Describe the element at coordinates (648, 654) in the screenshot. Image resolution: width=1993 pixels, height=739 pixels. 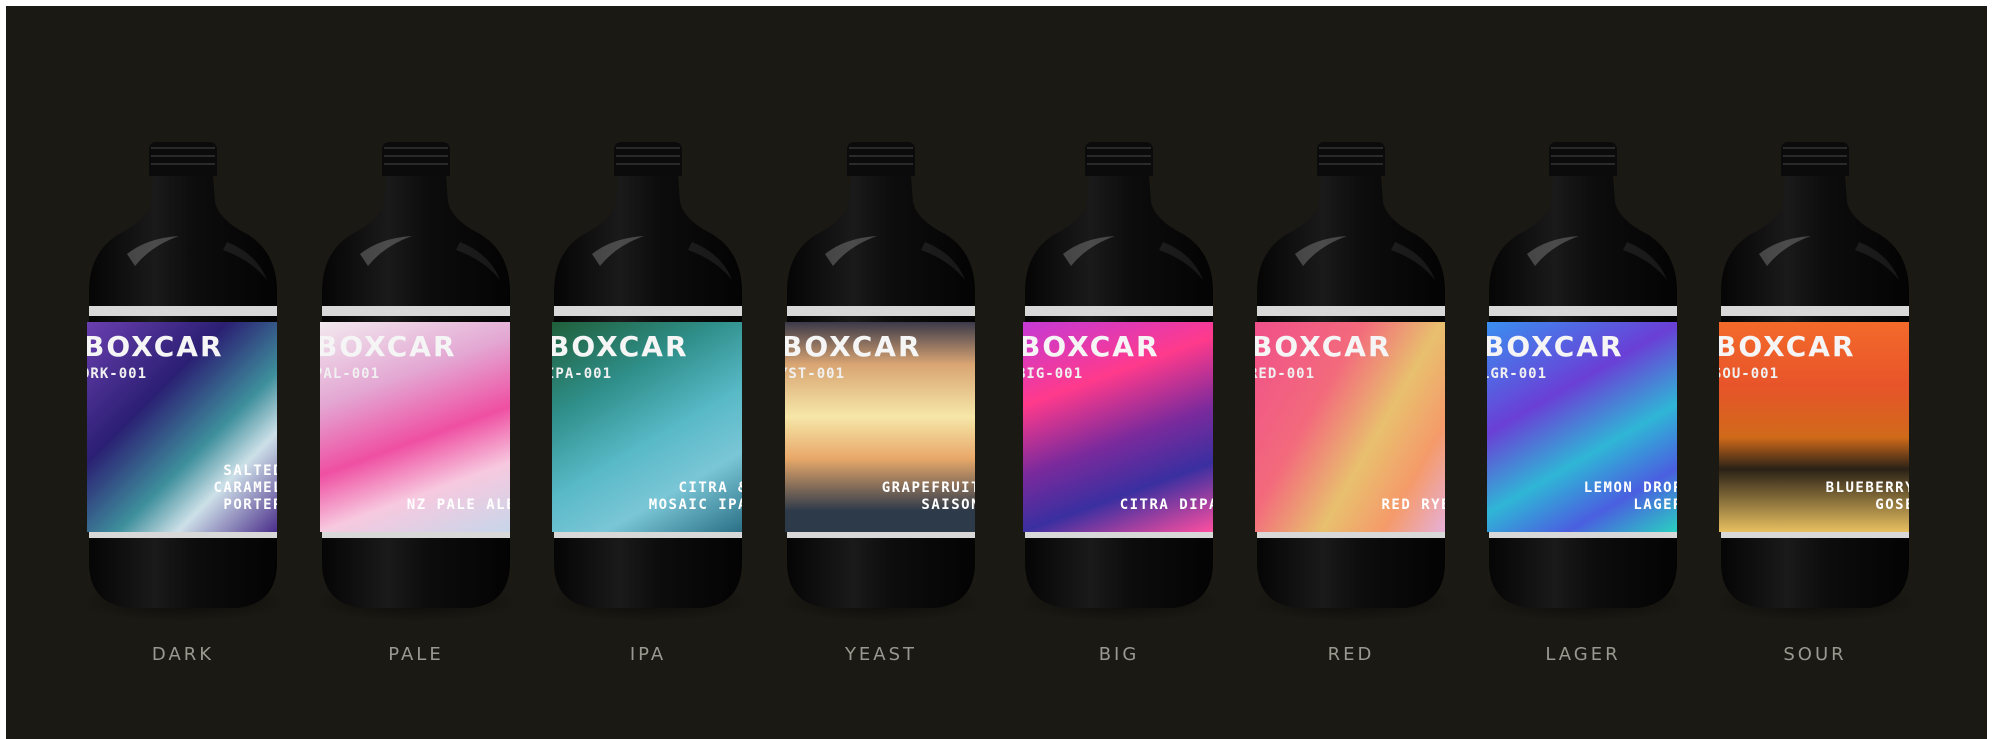
I see `category-label-ipa: IPA` at that location.